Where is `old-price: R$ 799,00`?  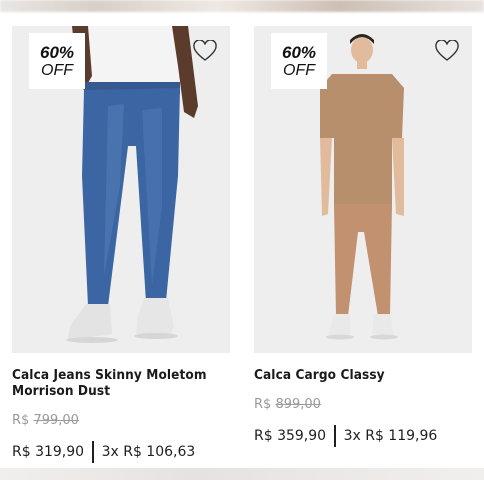
old-price: R$ 799,00 is located at coordinates (121, 421).